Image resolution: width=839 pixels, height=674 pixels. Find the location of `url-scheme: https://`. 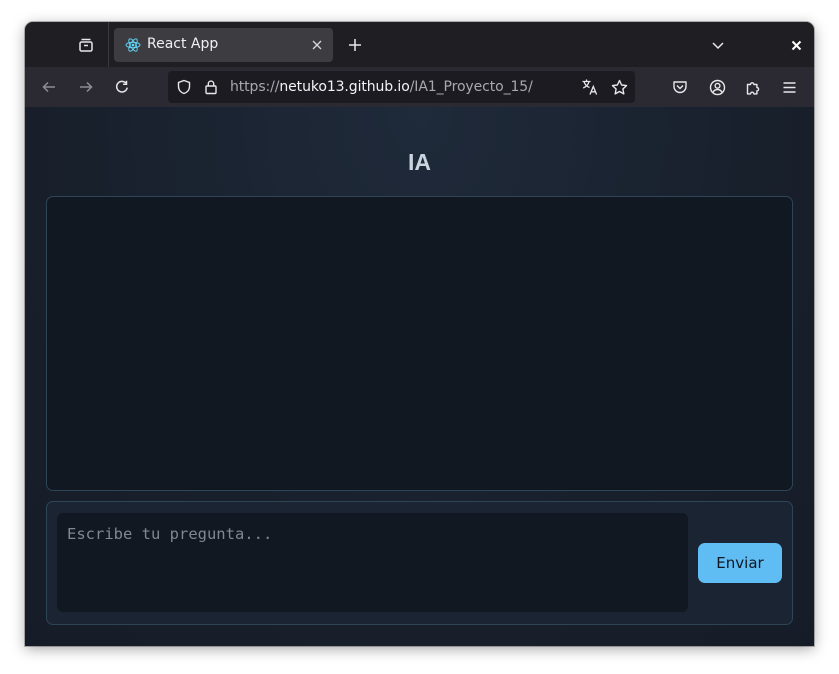

url-scheme: https:// is located at coordinates (255, 87).